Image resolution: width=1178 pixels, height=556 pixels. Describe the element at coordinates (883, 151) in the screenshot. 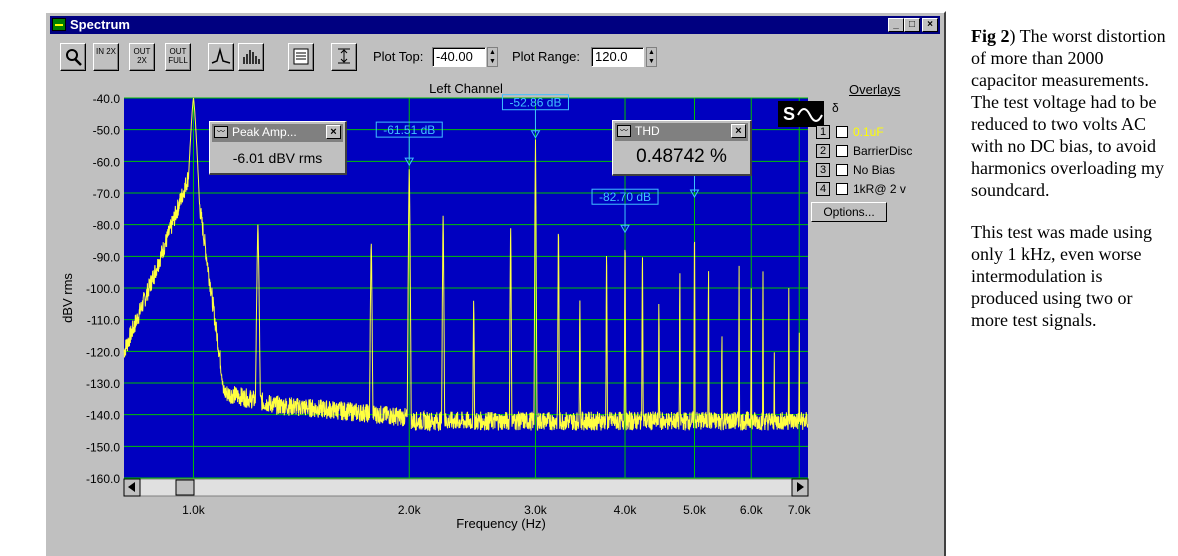

I see `overlay-2-label: BarrierDisc` at that location.